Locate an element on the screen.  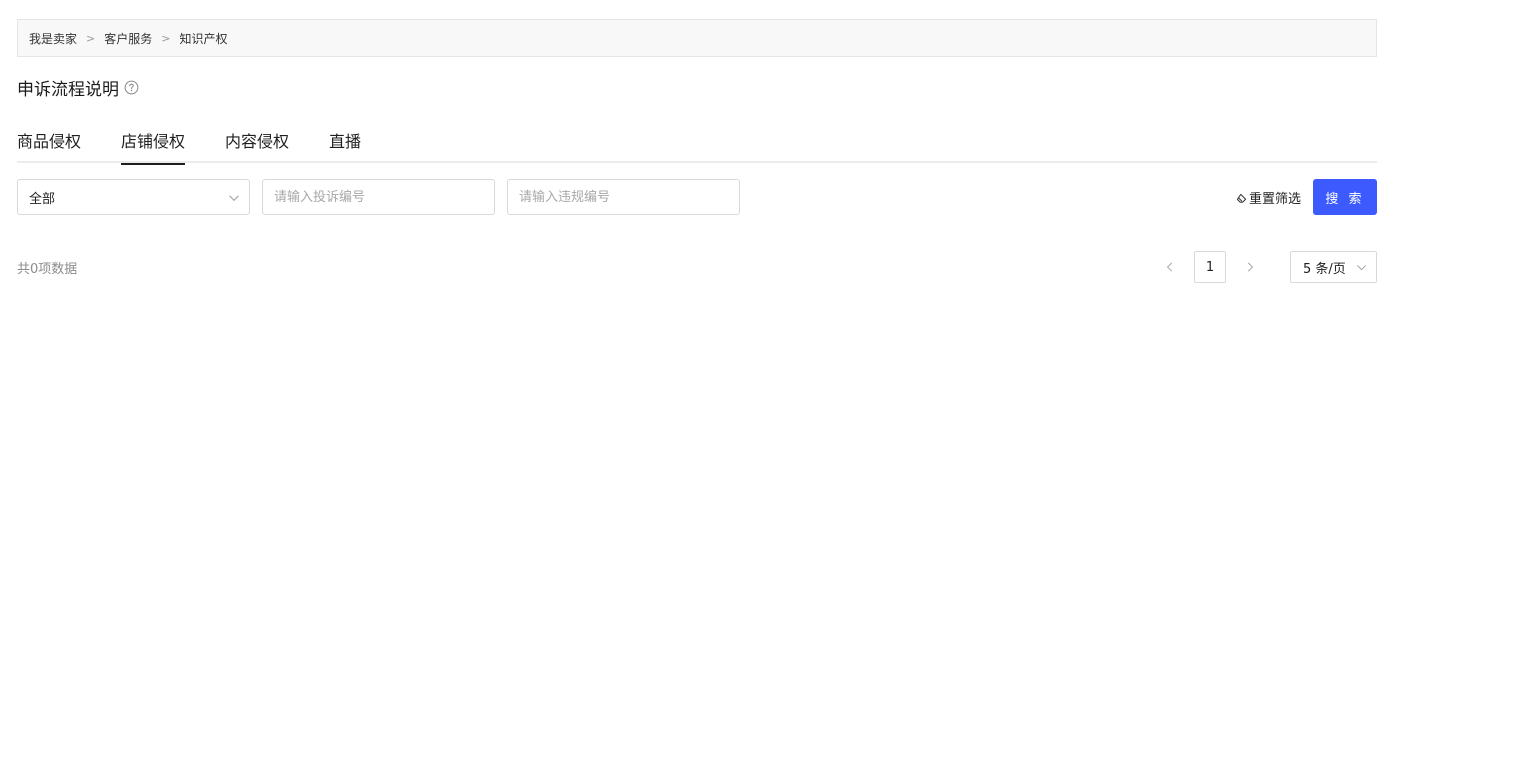
filter-bar: 全部 重置筛选 搜 索 is located at coordinates (697, 197).